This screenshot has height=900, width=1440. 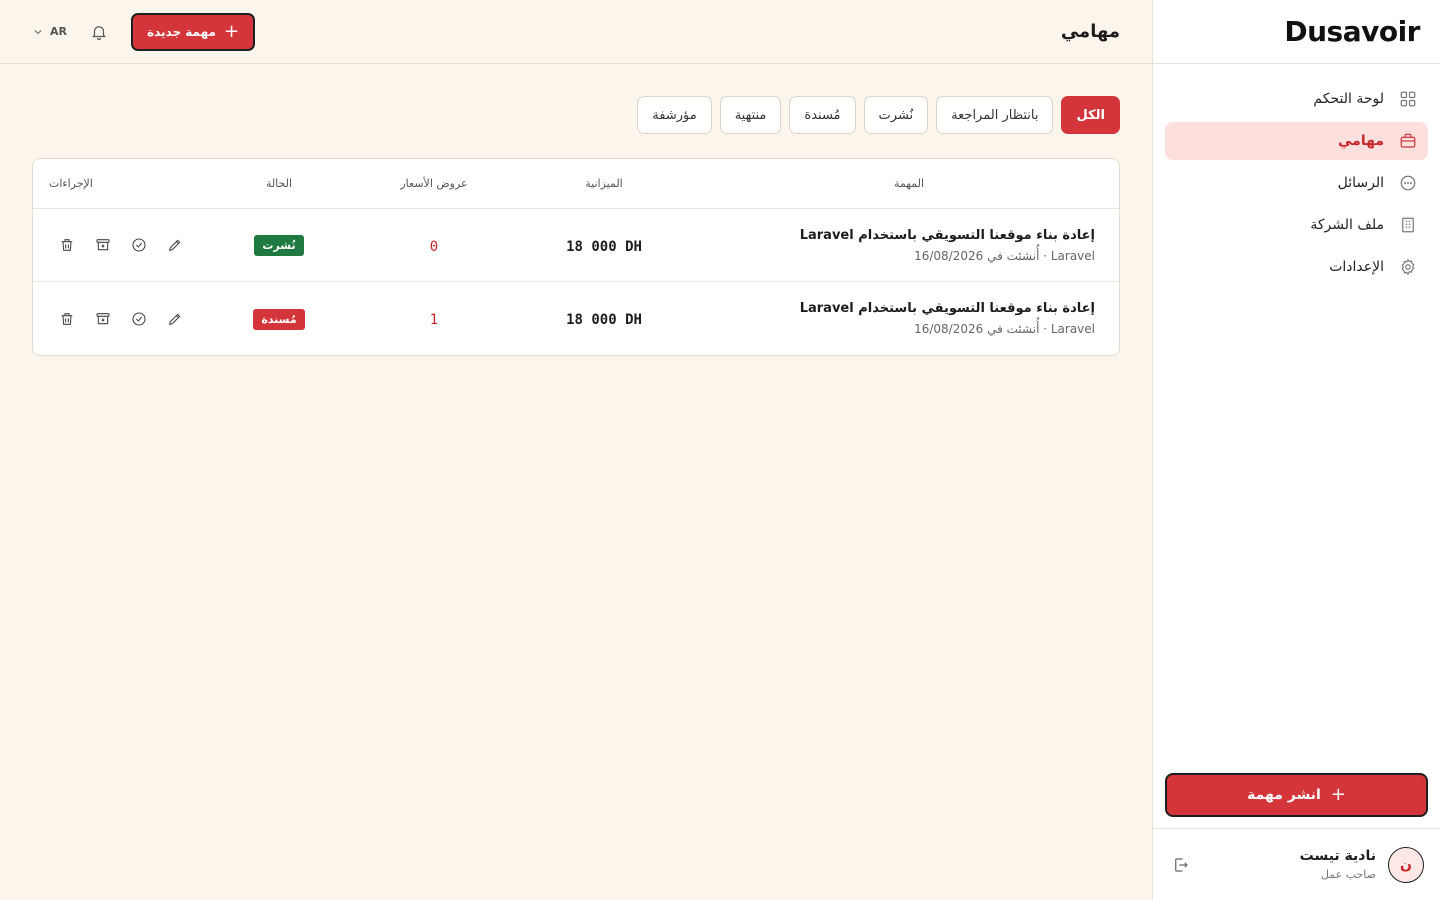 What do you see at coordinates (1296, 183) in the screenshot?
I see `sidebar-item-messages: الرسائل` at bounding box center [1296, 183].